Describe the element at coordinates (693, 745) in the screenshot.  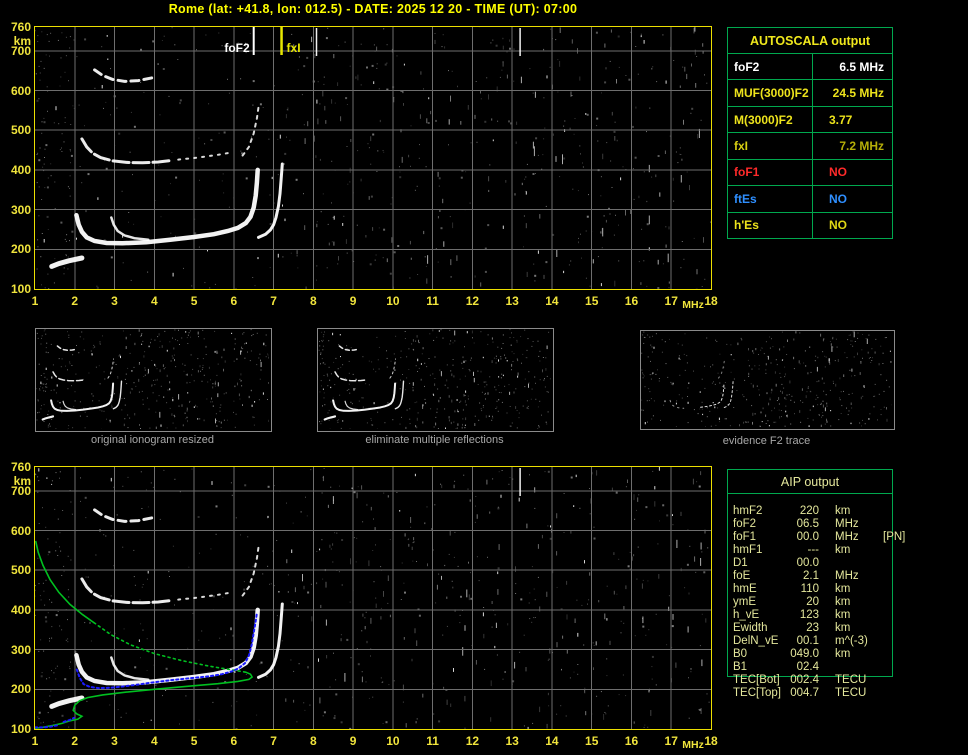
I see `bottom-mhz-unit-label: MHz` at that location.